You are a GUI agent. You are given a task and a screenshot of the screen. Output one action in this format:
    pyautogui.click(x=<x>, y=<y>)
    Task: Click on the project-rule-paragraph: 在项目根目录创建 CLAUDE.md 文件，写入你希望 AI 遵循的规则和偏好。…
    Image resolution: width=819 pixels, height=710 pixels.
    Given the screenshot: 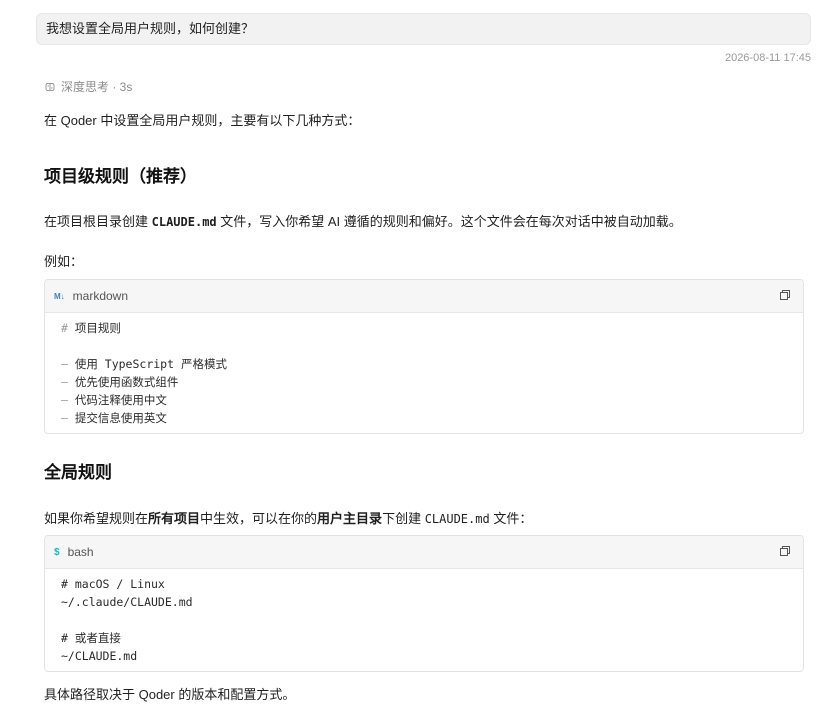 What is the action you would take?
    pyautogui.click(x=363, y=221)
    